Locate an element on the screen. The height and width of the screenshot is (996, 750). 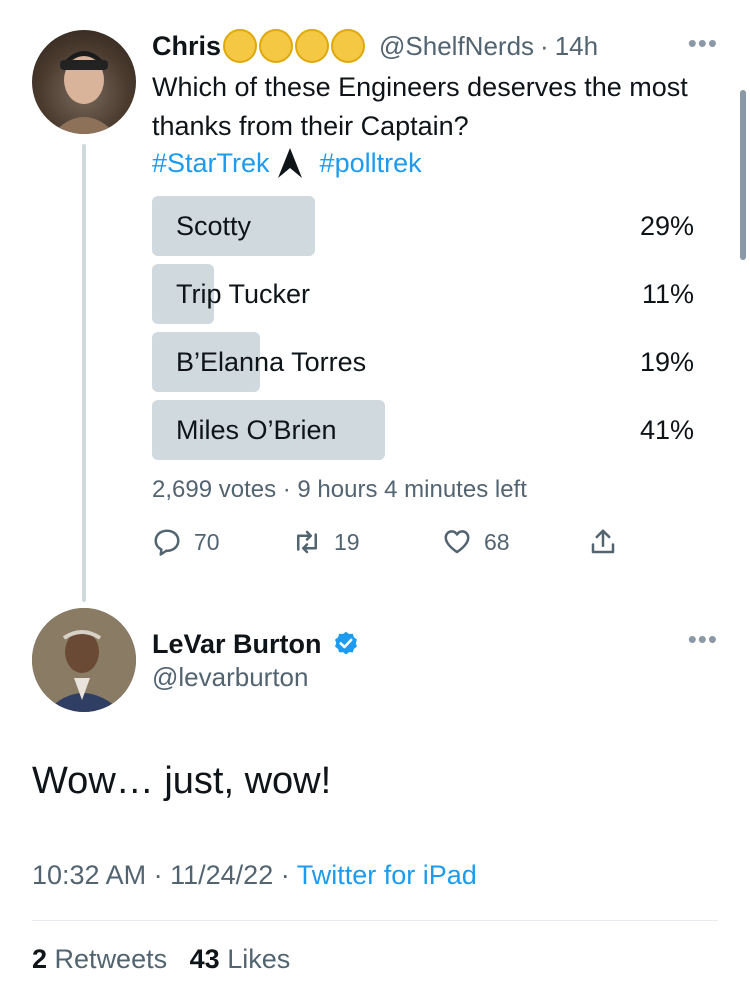
thread-connector-line is located at coordinates (84, 373).